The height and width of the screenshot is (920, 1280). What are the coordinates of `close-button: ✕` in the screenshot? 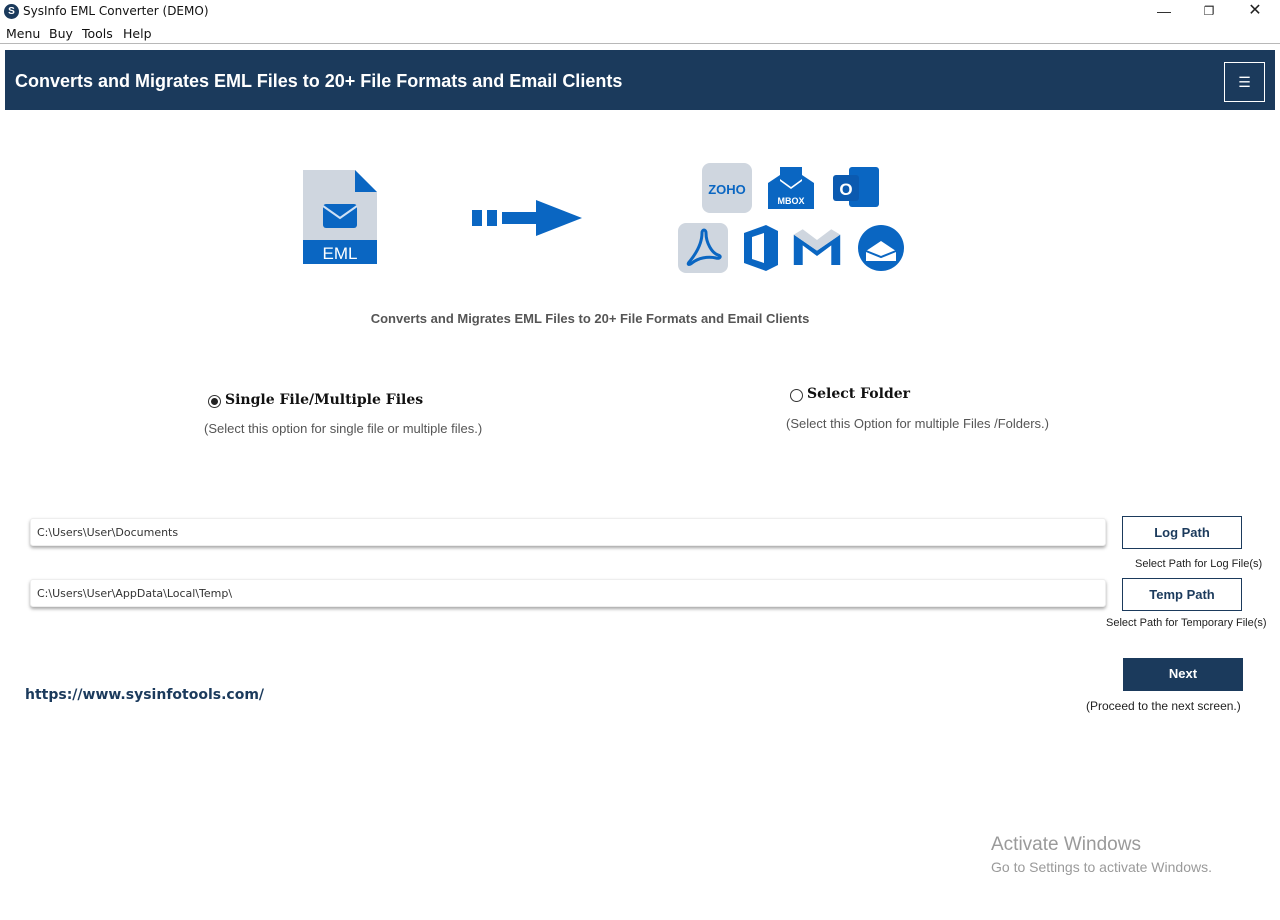 It's located at (1255, 12).